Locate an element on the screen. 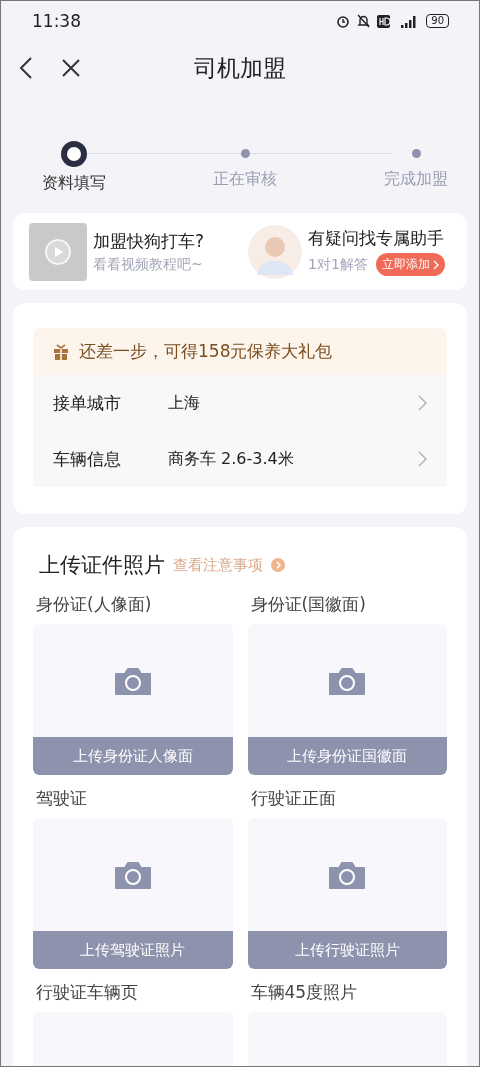 Image resolution: width=480 pixels, height=1067 pixels. info-row: 车辆信息 商务车 2.6-3.4米 is located at coordinates (240, 459).